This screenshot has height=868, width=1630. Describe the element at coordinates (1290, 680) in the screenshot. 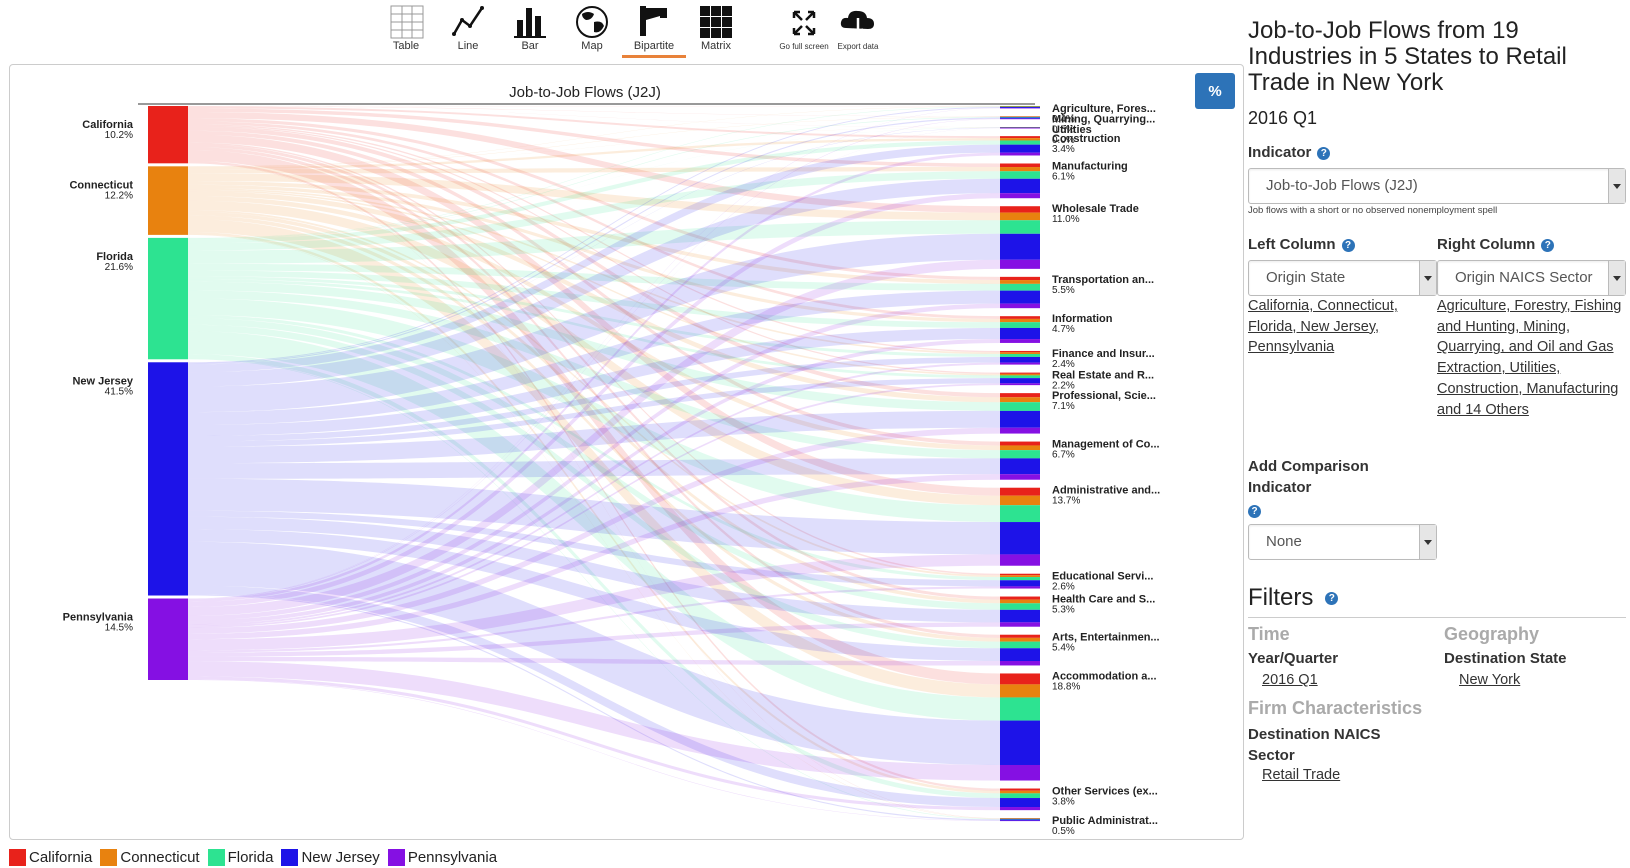

I see `year-quarter-value: 2016 Q1` at that location.